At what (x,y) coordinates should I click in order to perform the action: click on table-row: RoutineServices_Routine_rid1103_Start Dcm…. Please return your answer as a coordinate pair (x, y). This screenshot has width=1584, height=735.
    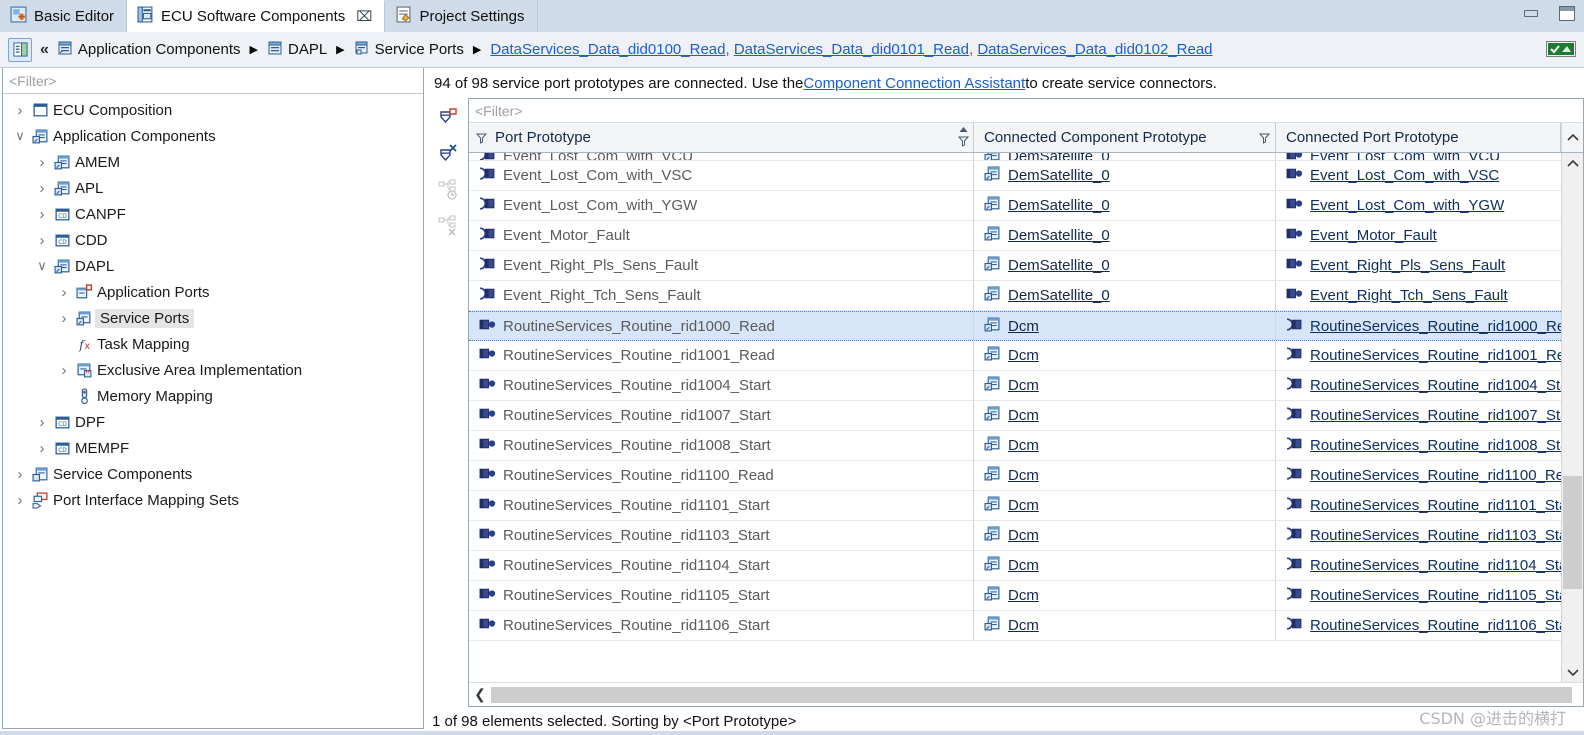
    Looking at the image, I should click on (1015, 536).